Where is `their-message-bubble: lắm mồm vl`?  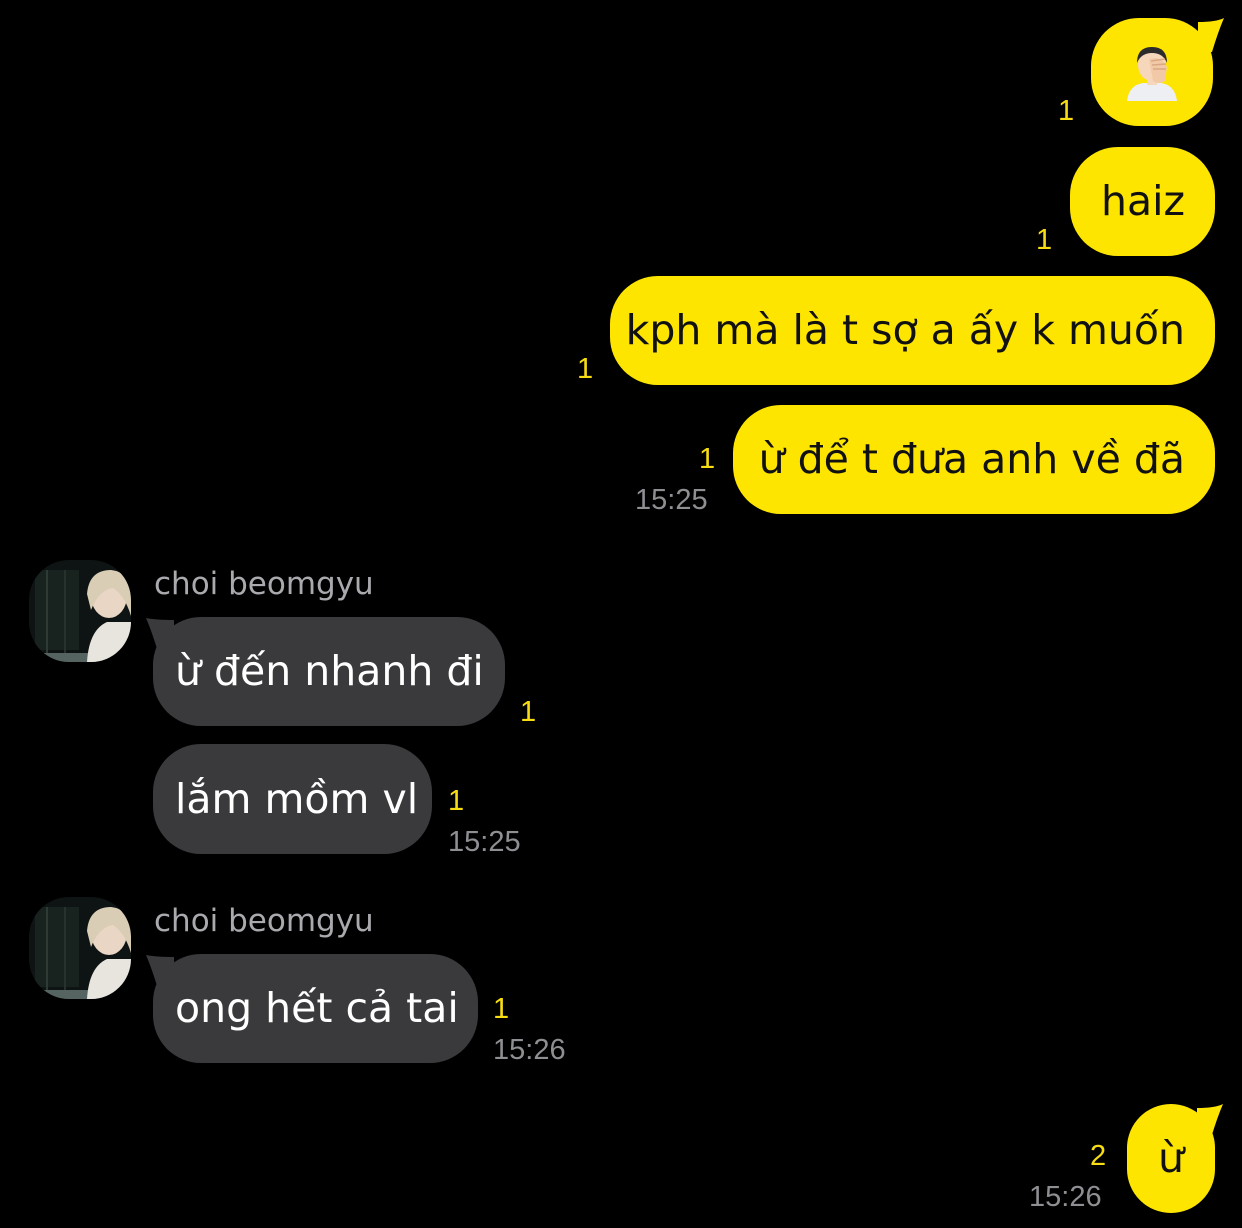 their-message-bubble: lắm mồm vl is located at coordinates (292, 799).